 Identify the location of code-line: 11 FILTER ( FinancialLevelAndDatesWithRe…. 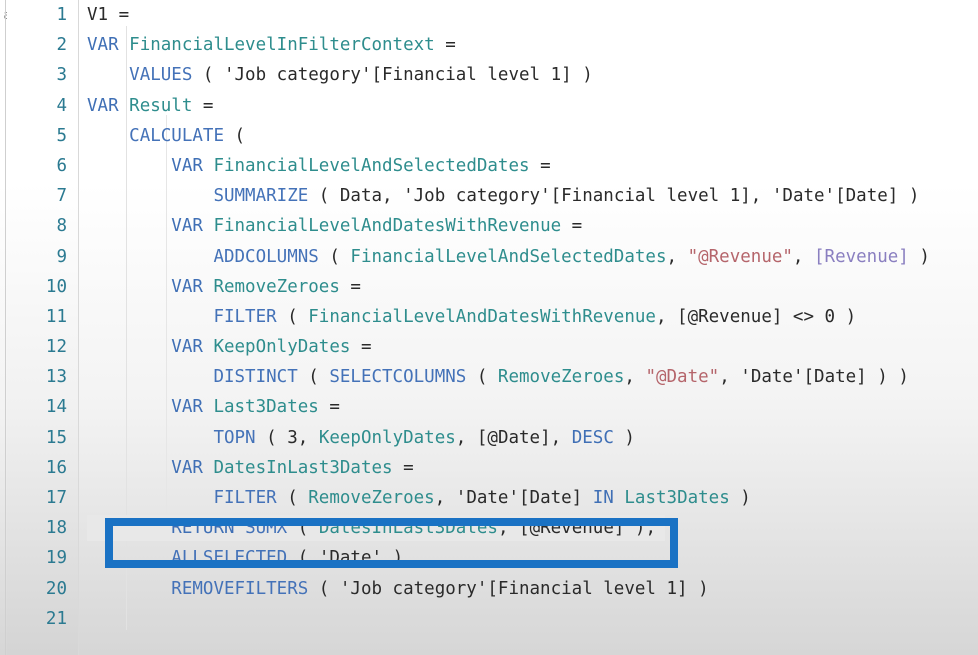
(492, 317).